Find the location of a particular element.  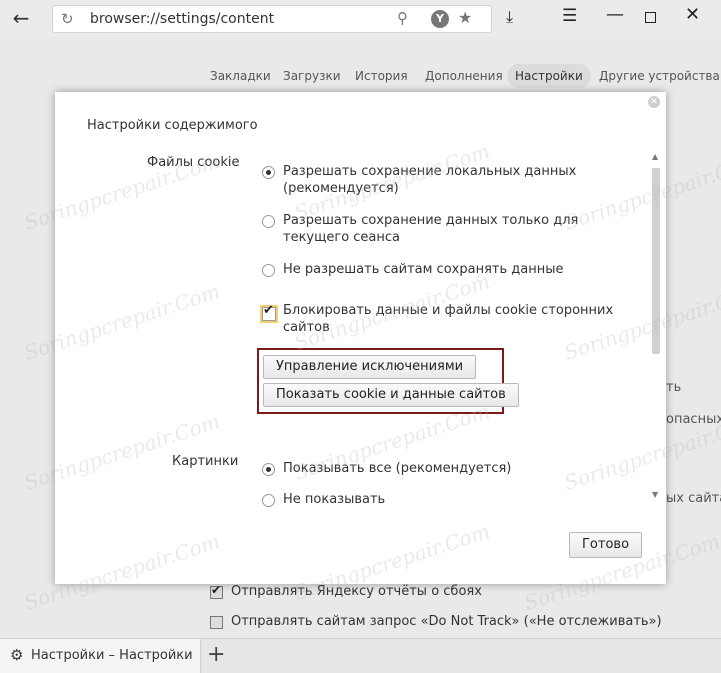

background-text-fragment: ть is located at coordinates (674, 387).